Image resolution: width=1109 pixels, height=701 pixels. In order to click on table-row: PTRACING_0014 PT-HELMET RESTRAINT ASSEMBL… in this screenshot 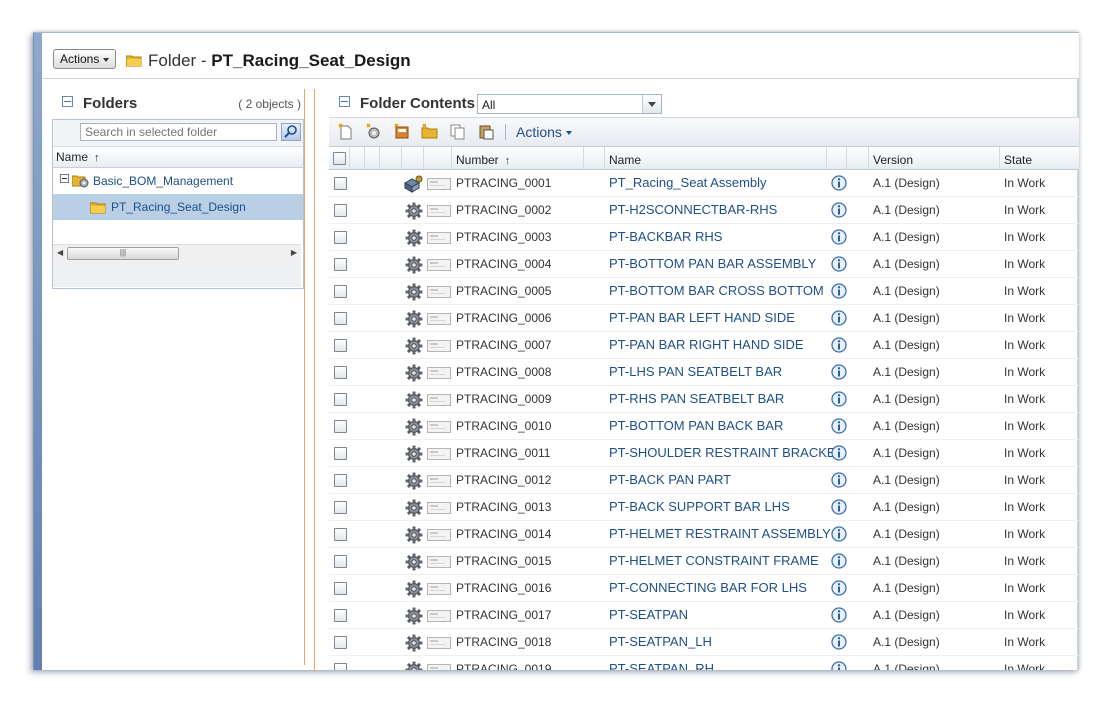, I will do `click(704, 534)`.